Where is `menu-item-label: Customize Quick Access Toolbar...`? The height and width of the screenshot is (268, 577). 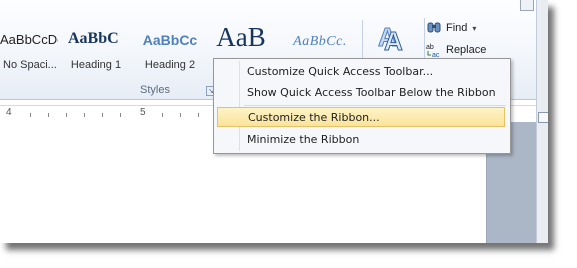 menu-item-label: Customize Quick Access Toolbar... is located at coordinates (340, 71).